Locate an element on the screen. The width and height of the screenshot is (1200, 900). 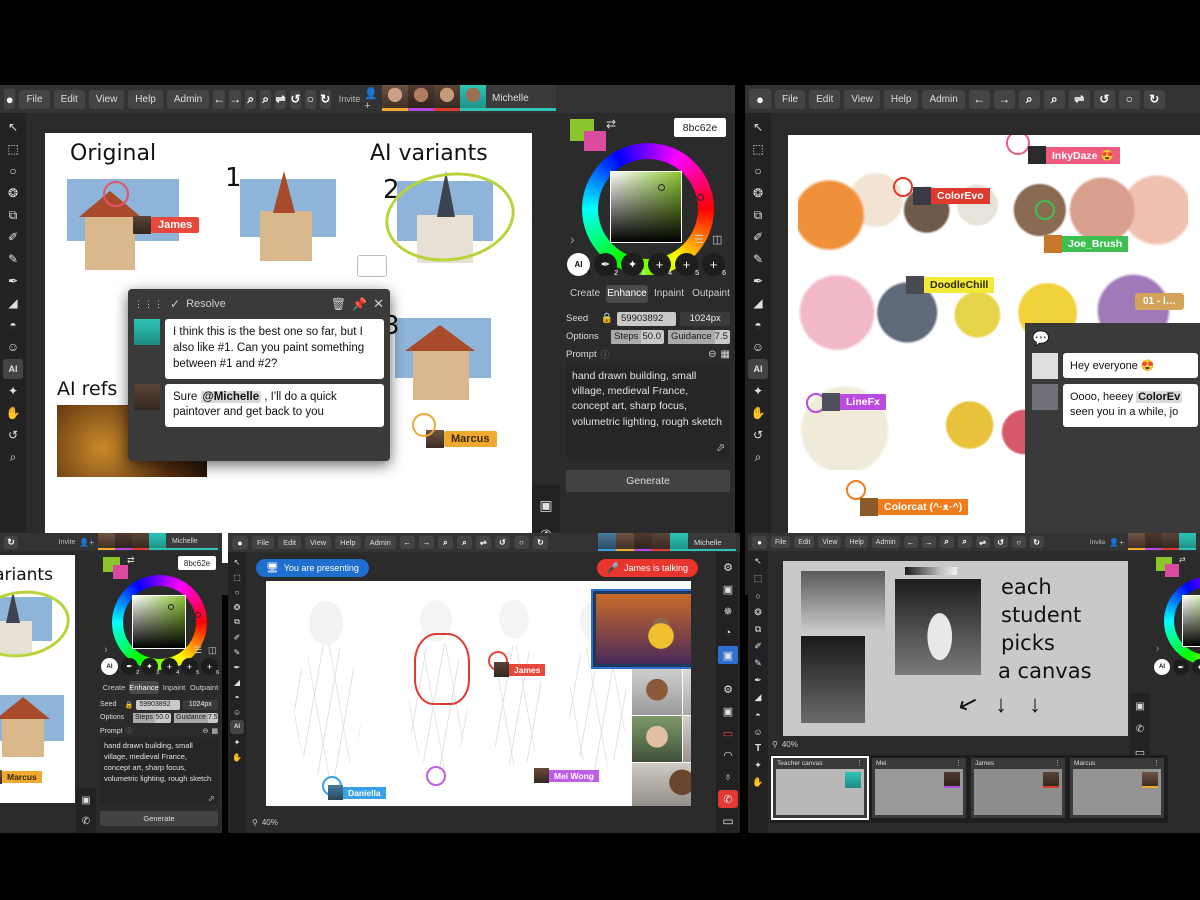
eyedropper-tool: ✐ is located at coordinates (237, 637).